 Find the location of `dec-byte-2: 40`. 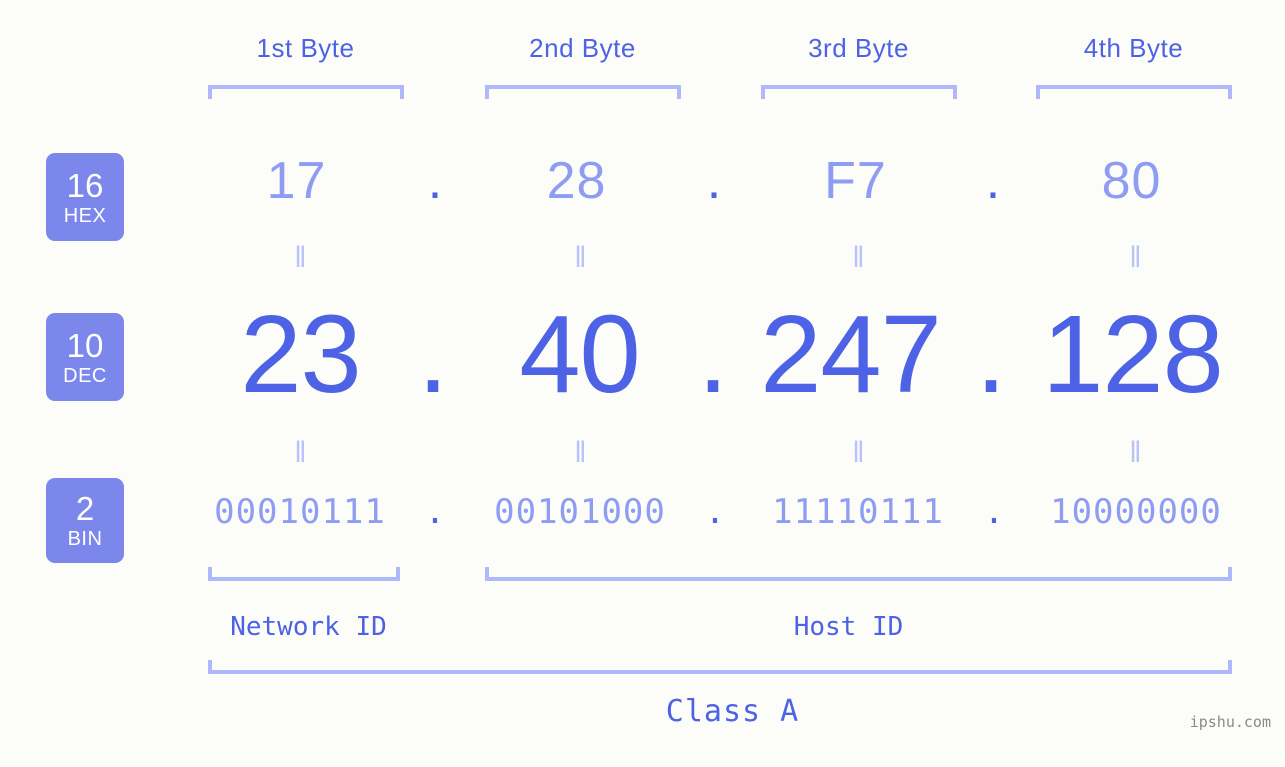

dec-byte-2: 40 is located at coordinates (579, 354).